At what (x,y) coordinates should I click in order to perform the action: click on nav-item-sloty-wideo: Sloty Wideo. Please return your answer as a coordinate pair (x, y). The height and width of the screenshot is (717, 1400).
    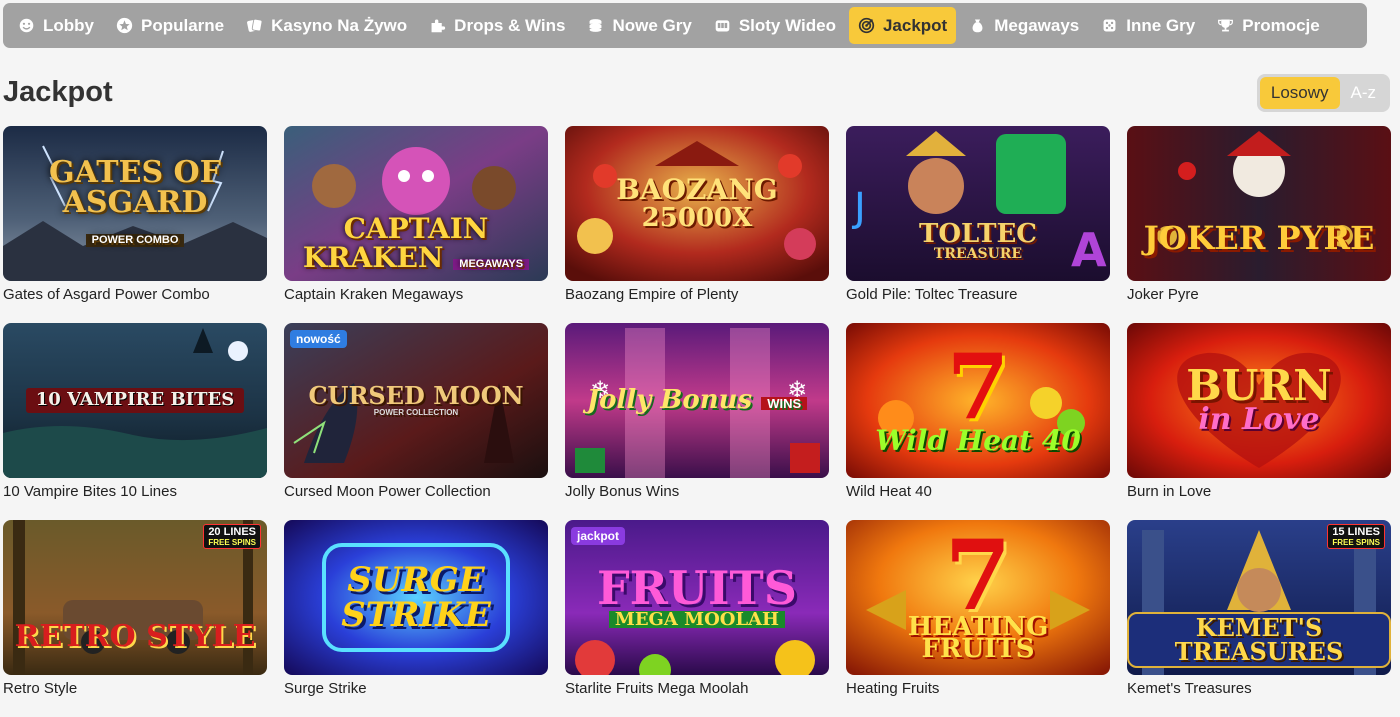
    Looking at the image, I should click on (775, 25).